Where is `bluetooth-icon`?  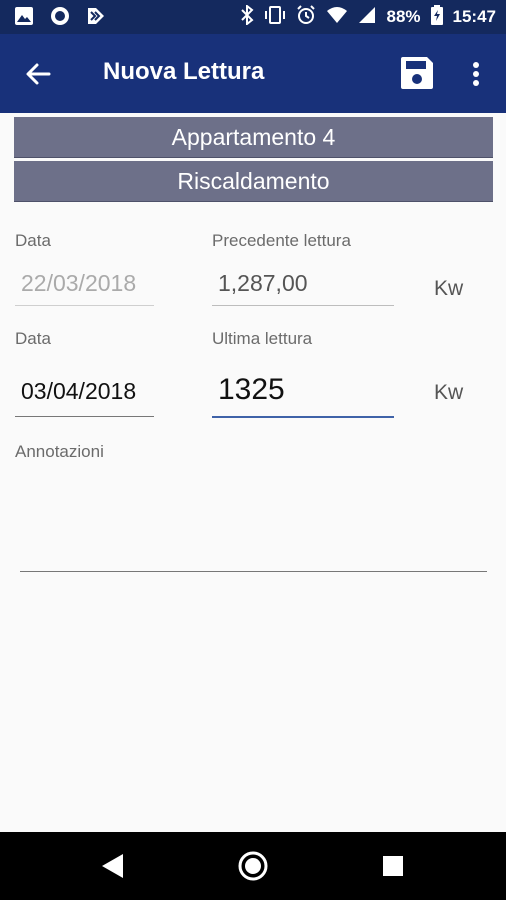 bluetooth-icon is located at coordinates (247, 16).